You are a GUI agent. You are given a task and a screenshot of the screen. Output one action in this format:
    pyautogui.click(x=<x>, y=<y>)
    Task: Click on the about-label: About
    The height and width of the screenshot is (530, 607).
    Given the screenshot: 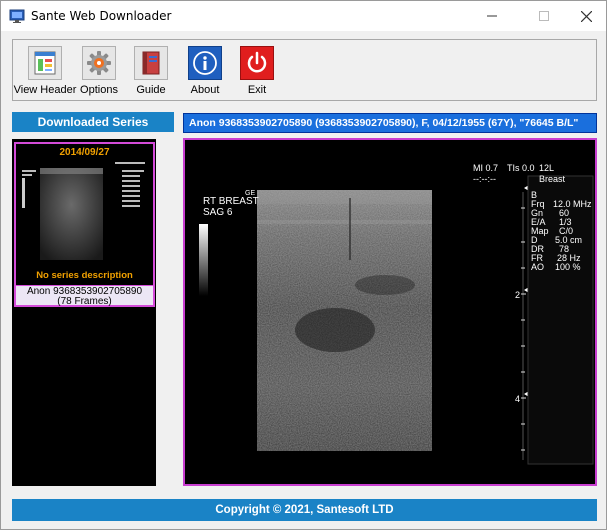 What is the action you would take?
    pyautogui.click(x=205, y=90)
    